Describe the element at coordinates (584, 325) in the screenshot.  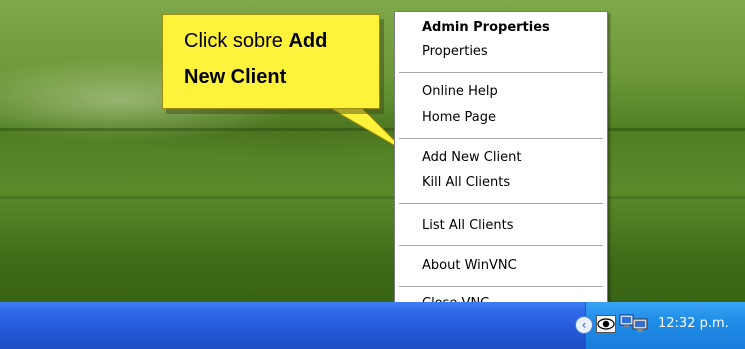
I see `chevron-left-icon: ‹` at that location.